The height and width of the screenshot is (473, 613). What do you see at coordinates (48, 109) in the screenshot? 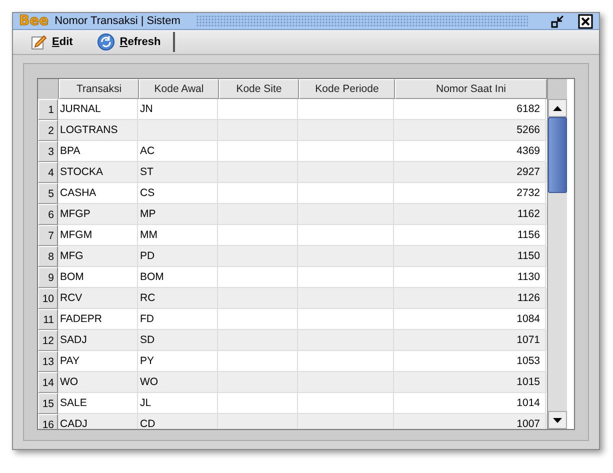
I see `row-number: 1` at bounding box center [48, 109].